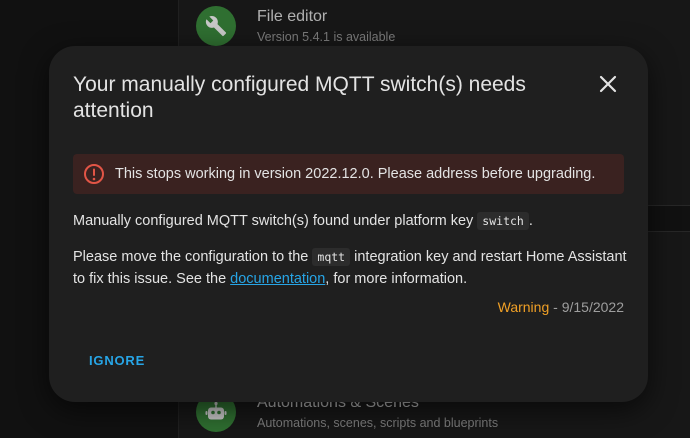  Describe the element at coordinates (94, 174) in the screenshot. I see `error-circle-icon` at that location.